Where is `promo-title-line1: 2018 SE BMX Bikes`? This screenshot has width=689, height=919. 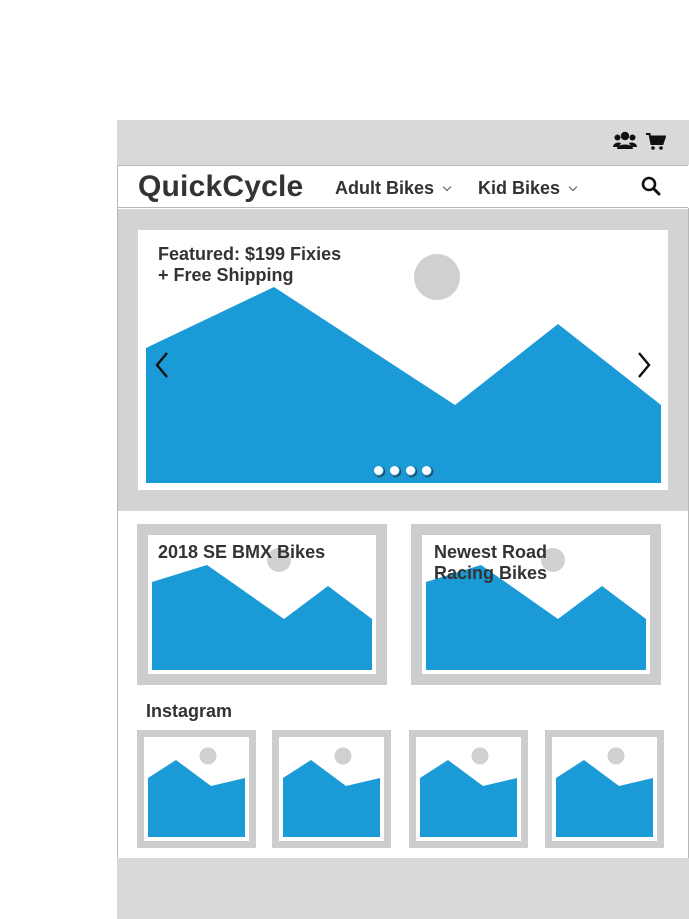 promo-title-line1: 2018 SE BMX Bikes is located at coordinates (242, 552).